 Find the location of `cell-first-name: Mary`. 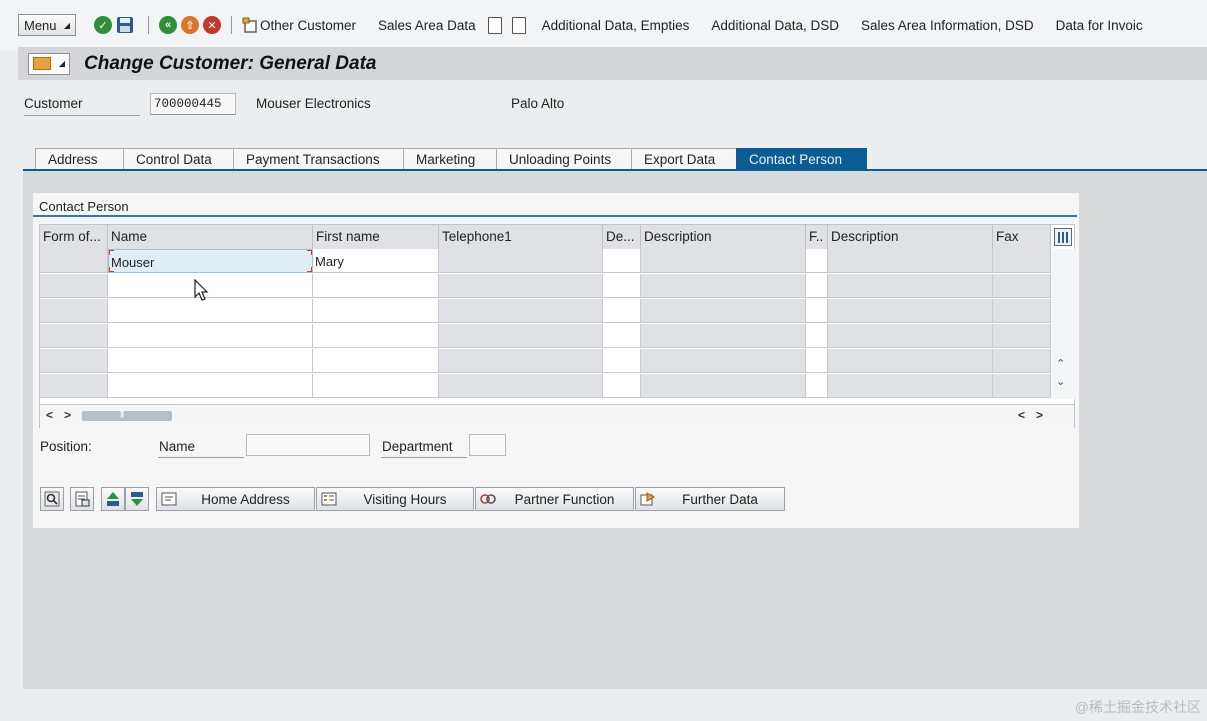

cell-first-name: Mary is located at coordinates (376, 261).